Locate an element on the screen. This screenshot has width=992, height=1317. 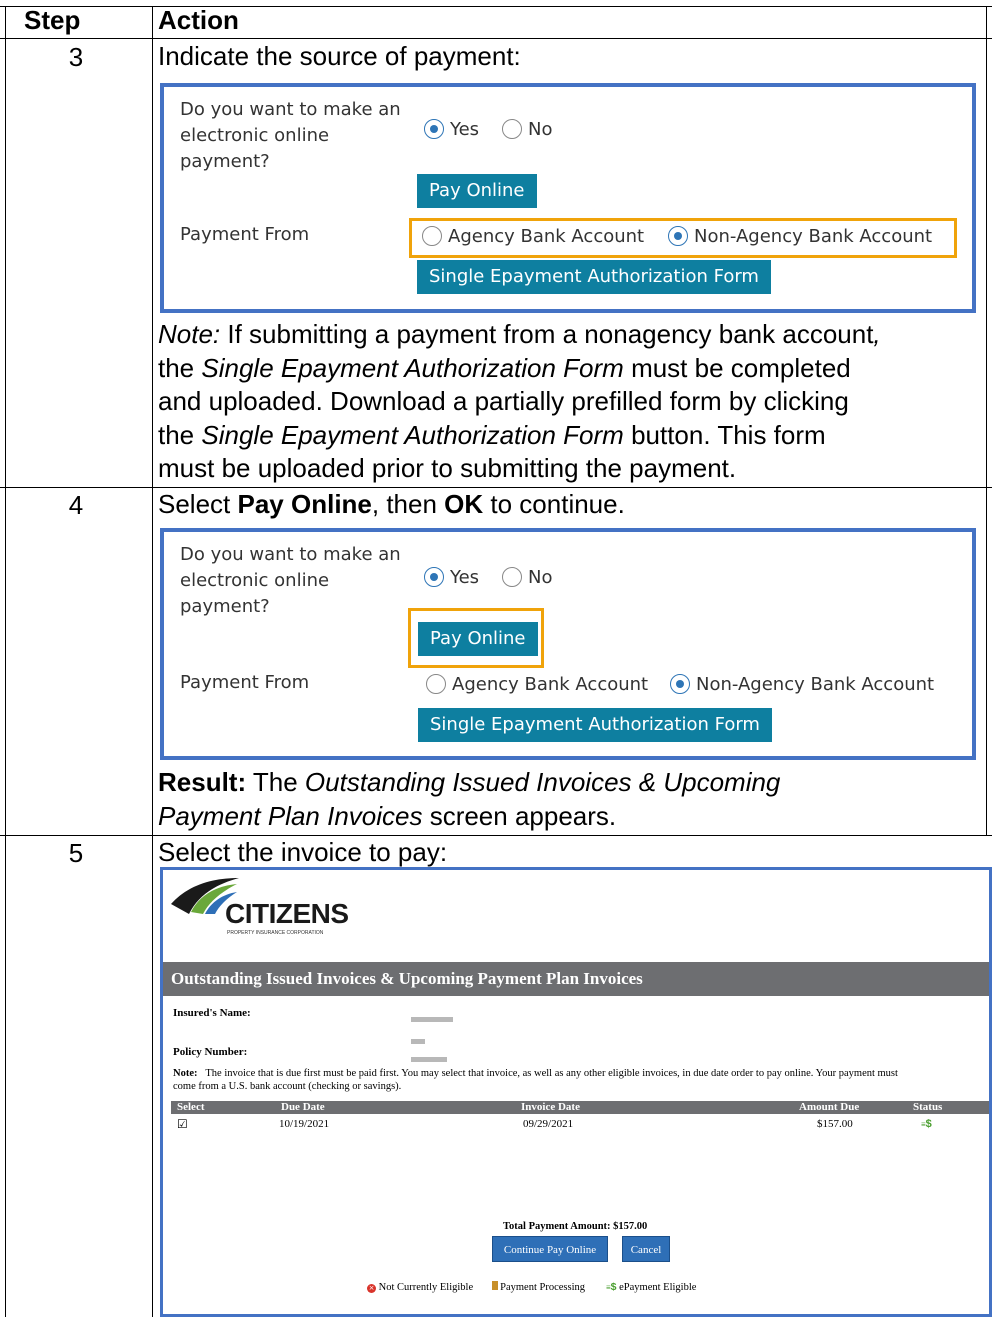
table-right-border is located at coordinates (986, 421).